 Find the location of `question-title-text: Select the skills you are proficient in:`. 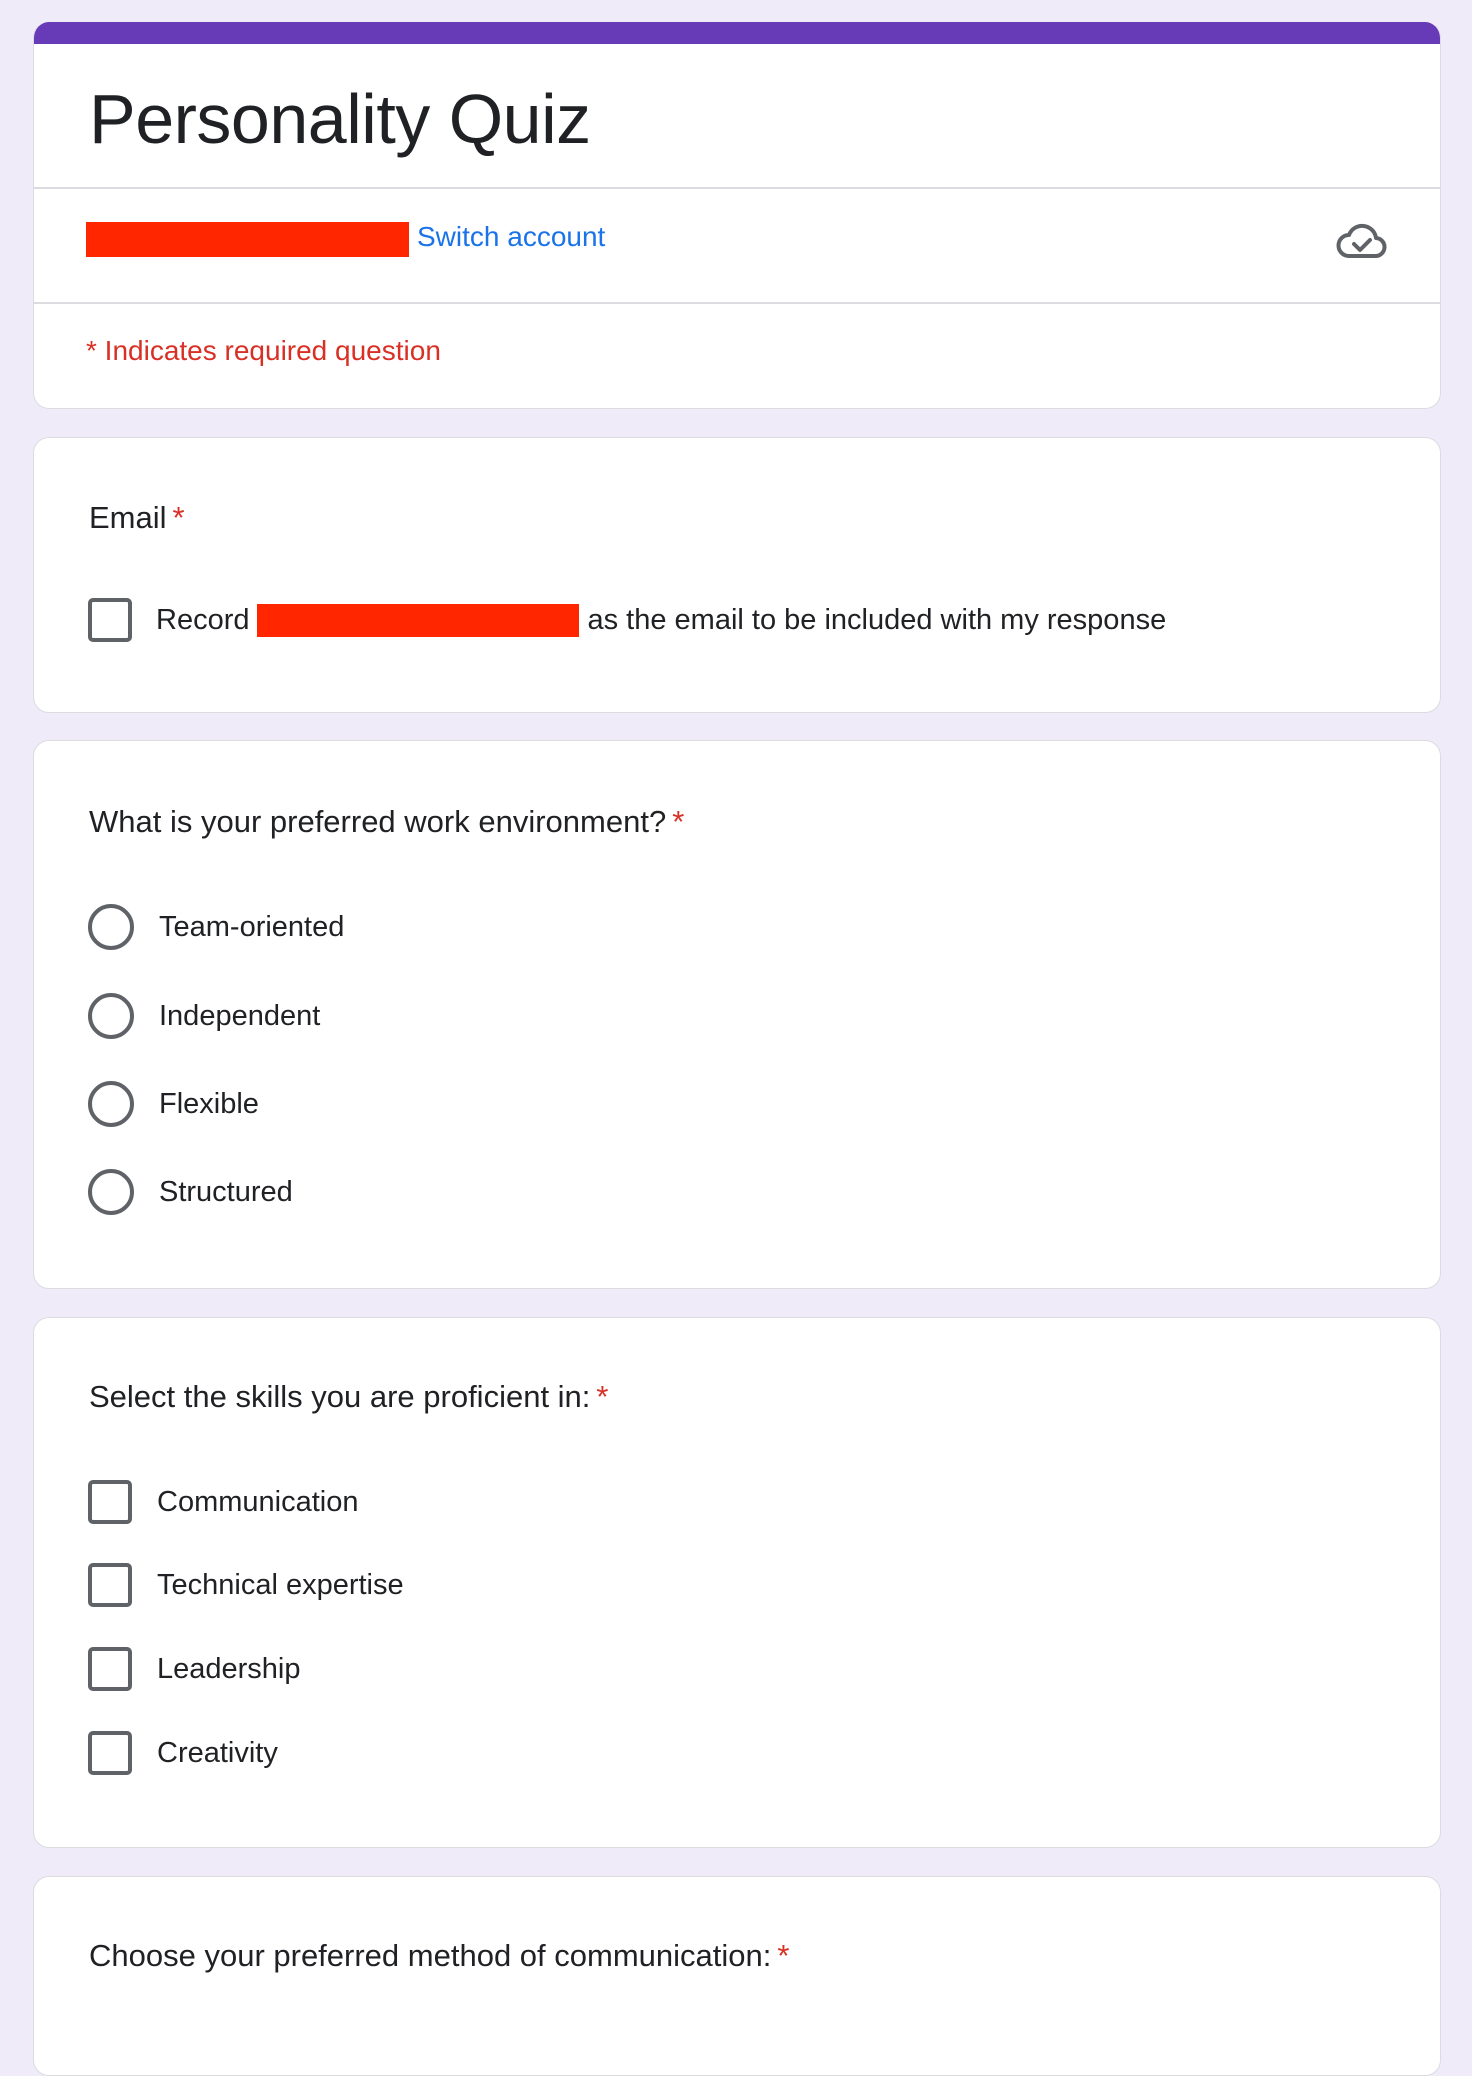

question-title-text: Select the skills you are proficient in: is located at coordinates (340, 1396).